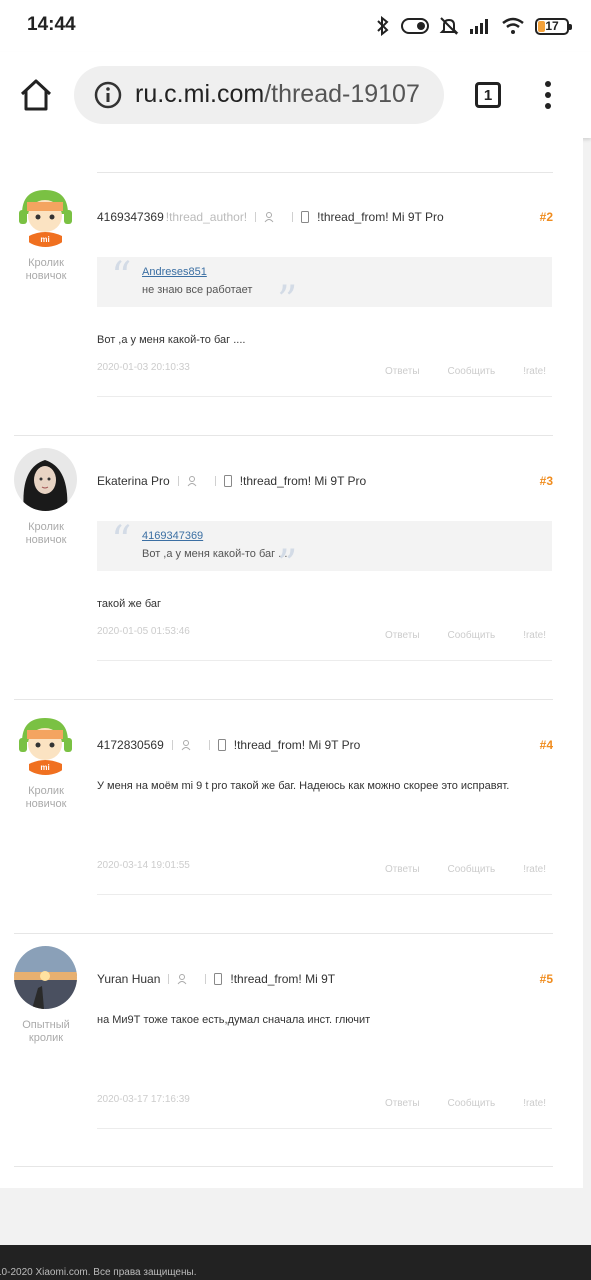 Image resolution: width=591 pixels, height=1280 pixels. I want to click on username: 4172830569, so click(130, 745).